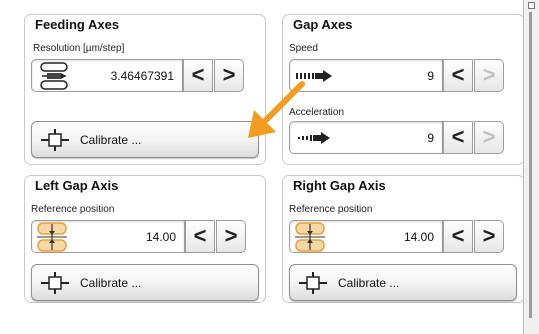 This screenshot has height=334, width=539. I want to click on left-reference-decrement-button: <, so click(200, 236).